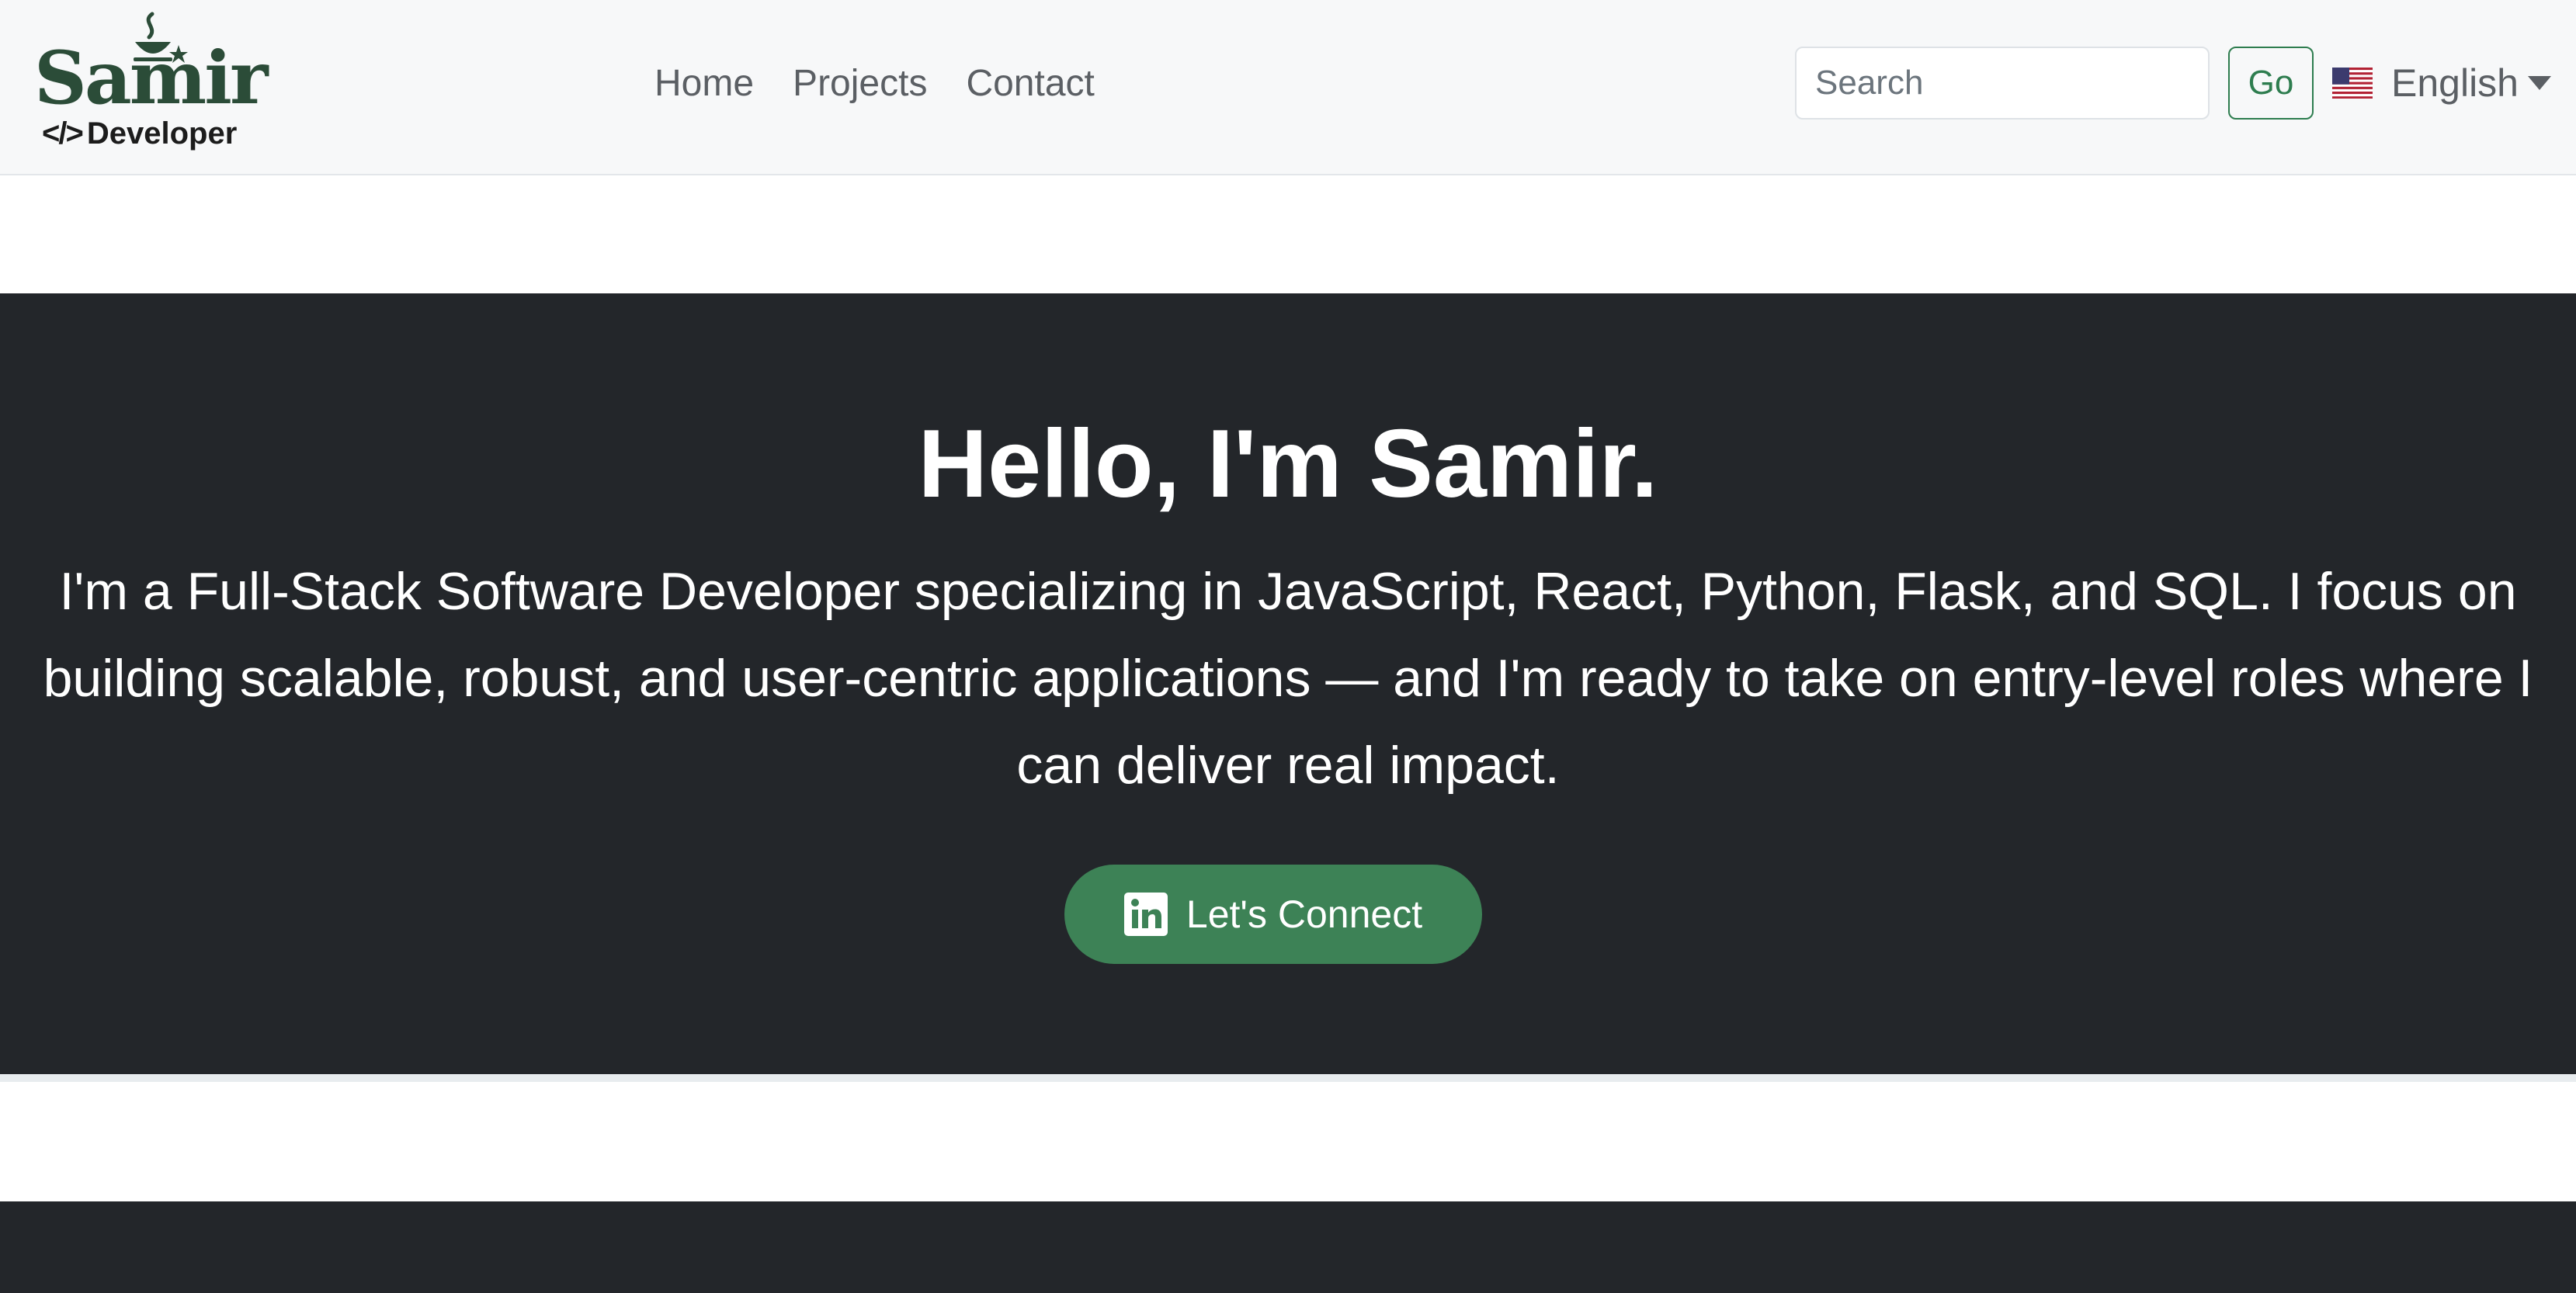 This screenshot has width=2576, height=1293. What do you see at coordinates (2271, 83) in the screenshot?
I see `search-go-button: Go` at bounding box center [2271, 83].